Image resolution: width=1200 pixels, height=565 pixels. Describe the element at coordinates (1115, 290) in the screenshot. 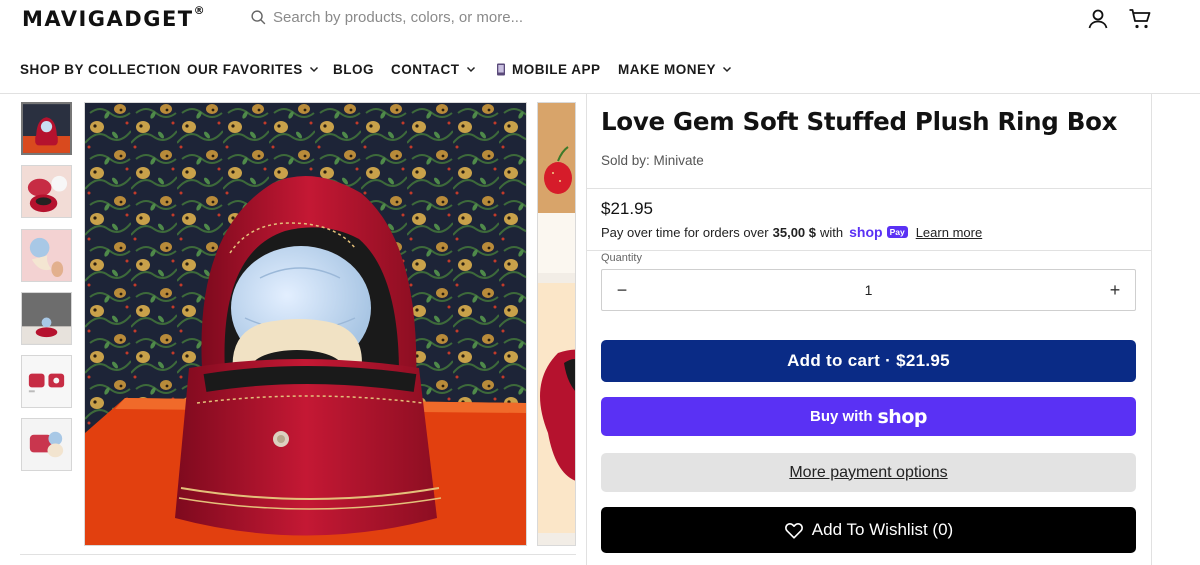

I see `quantity-increase-button: +` at that location.